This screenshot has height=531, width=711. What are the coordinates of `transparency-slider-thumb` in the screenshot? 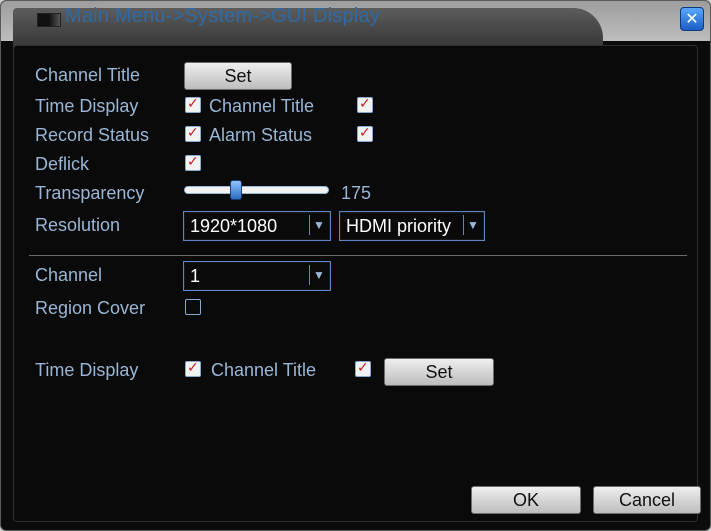 It's located at (236, 190).